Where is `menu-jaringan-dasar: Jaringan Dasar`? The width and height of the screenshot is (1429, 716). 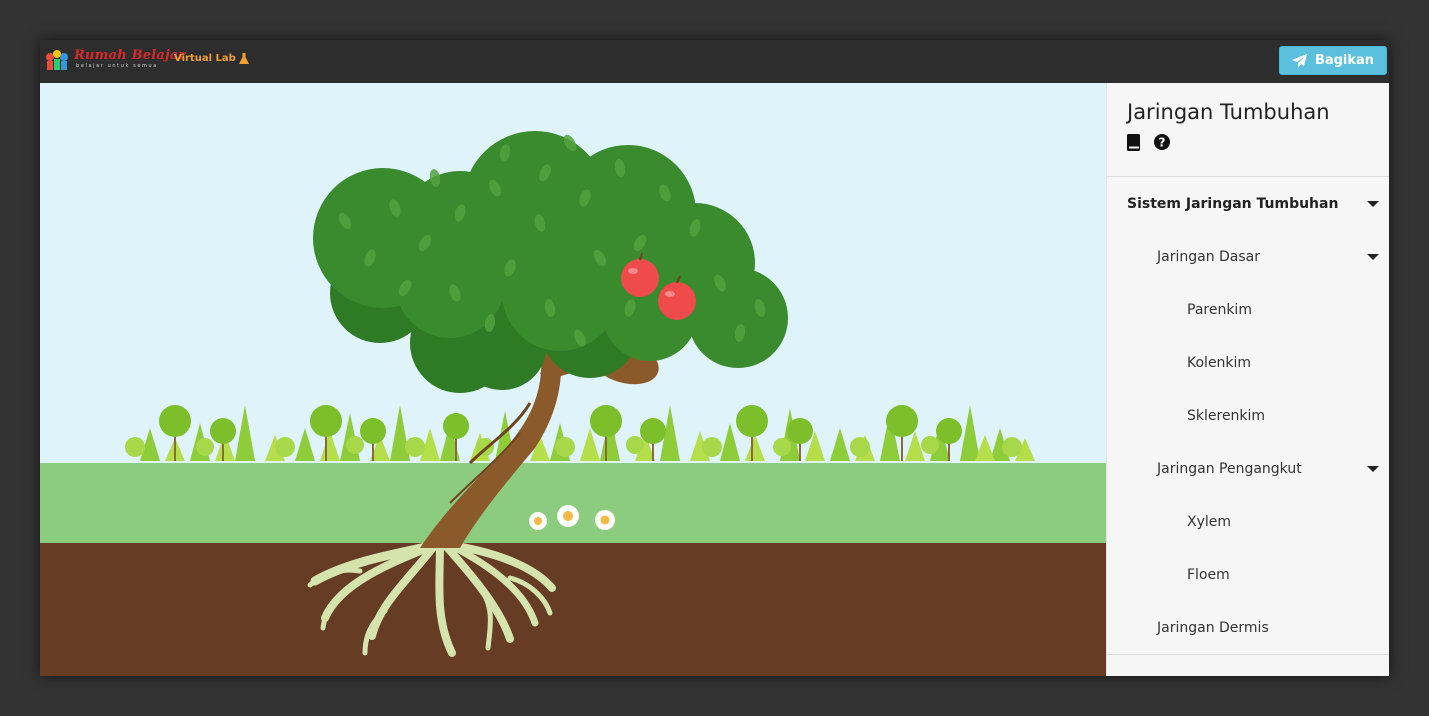 menu-jaringan-dasar: Jaringan Dasar is located at coordinates (1208, 257).